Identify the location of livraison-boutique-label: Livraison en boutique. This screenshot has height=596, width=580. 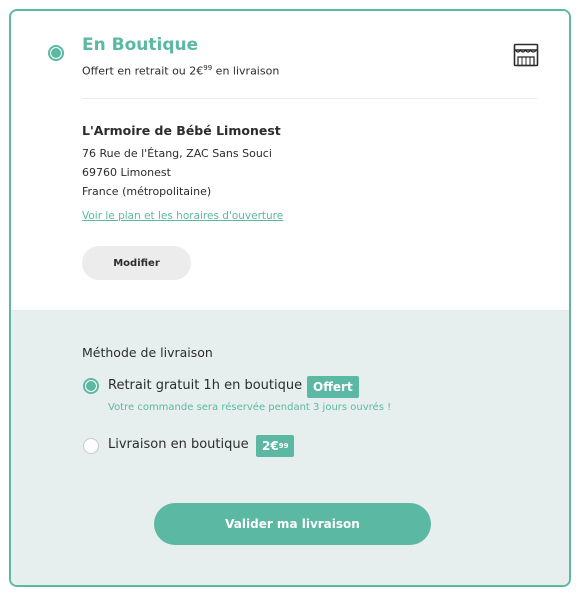
(178, 444).